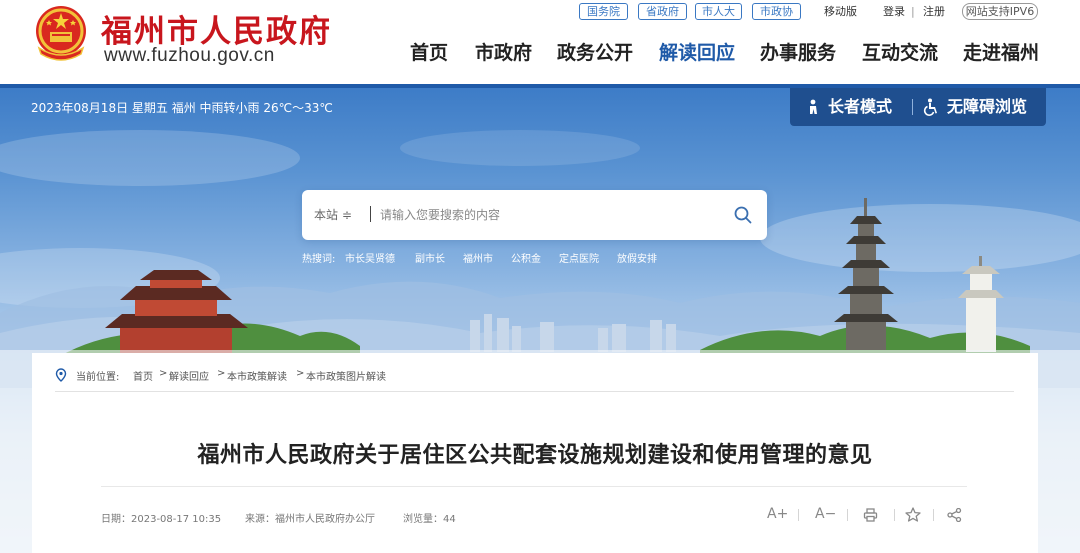 This screenshot has height=553, width=1080. What do you see at coordinates (870, 515) in the screenshot?
I see `printer-icon` at bounding box center [870, 515].